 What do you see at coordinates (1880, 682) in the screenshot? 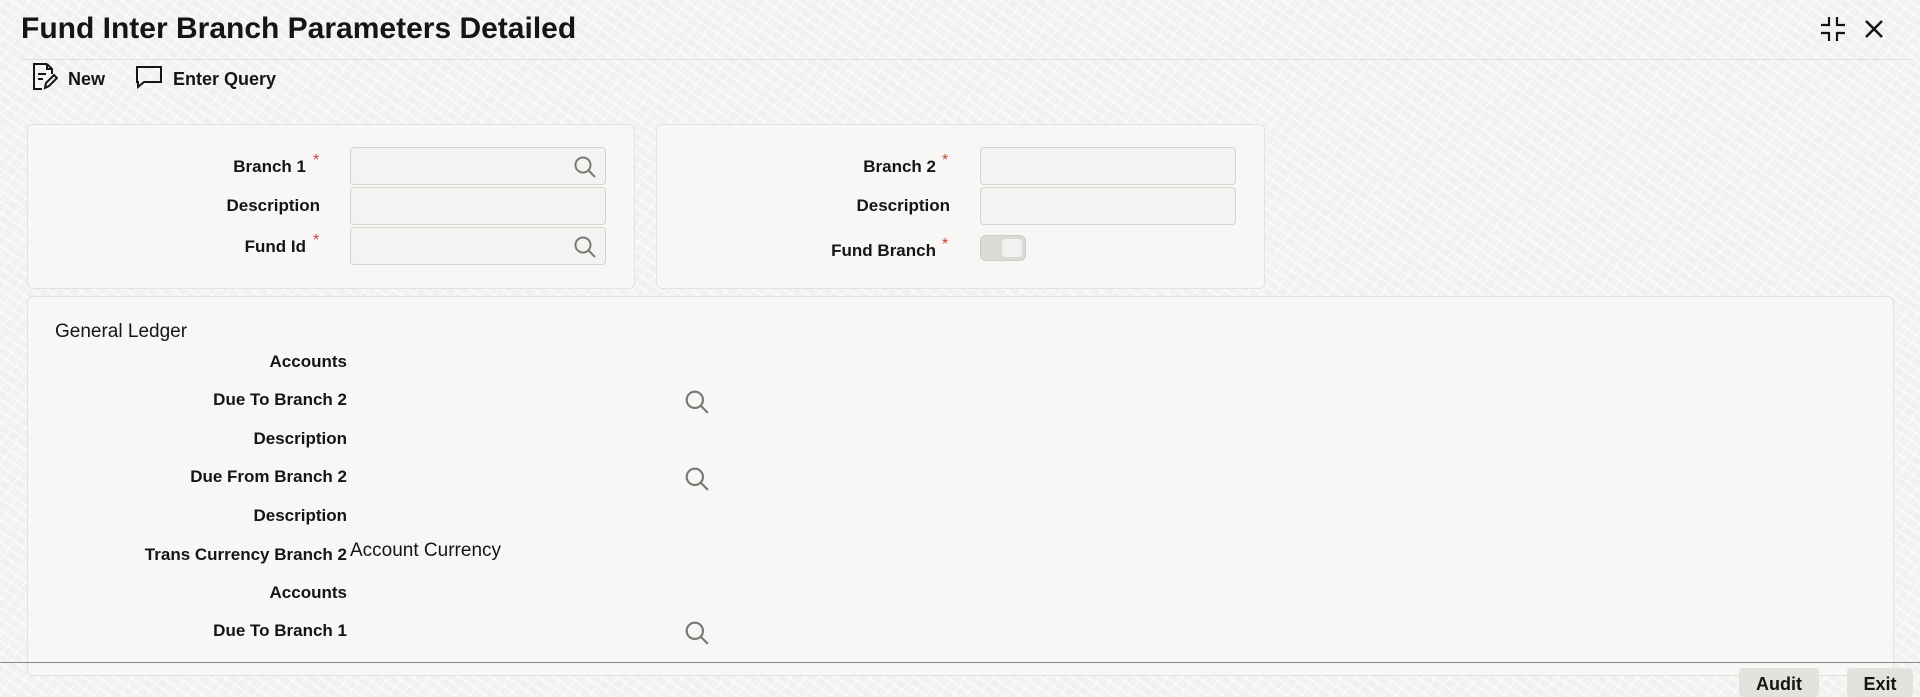
I see `exit-button: Exit` at bounding box center [1880, 682].